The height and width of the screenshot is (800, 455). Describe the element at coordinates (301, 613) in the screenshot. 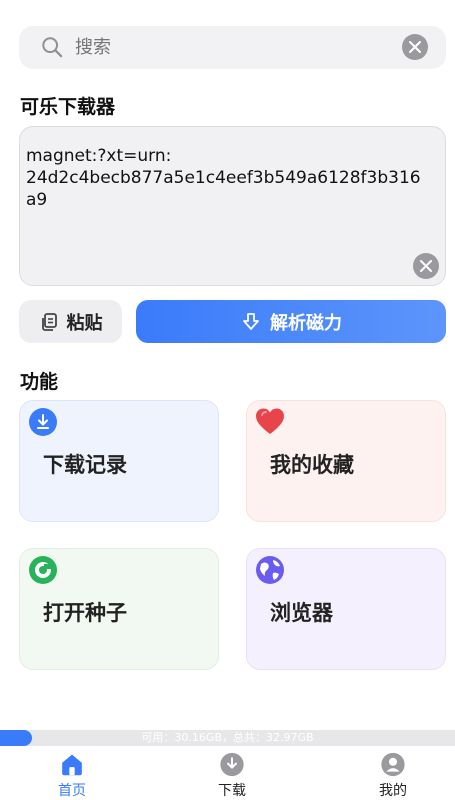

I see `browser-label: 浏览器` at that location.